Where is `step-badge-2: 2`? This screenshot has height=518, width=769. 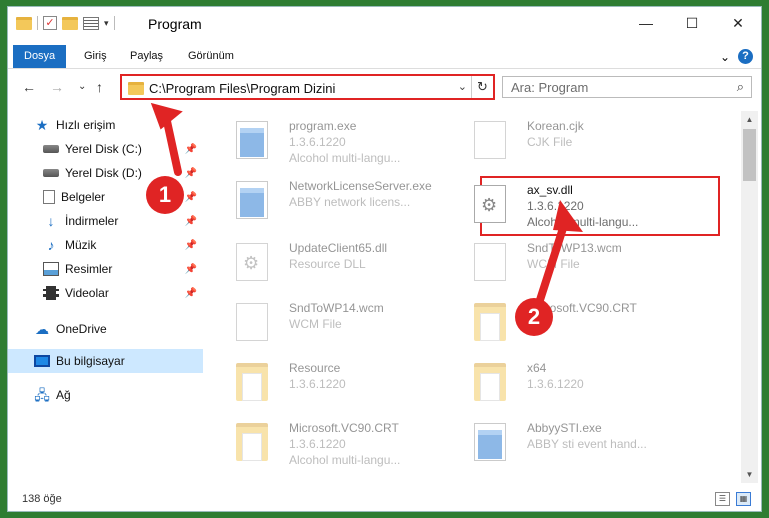 step-badge-2: 2 is located at coordinates (534, 317).